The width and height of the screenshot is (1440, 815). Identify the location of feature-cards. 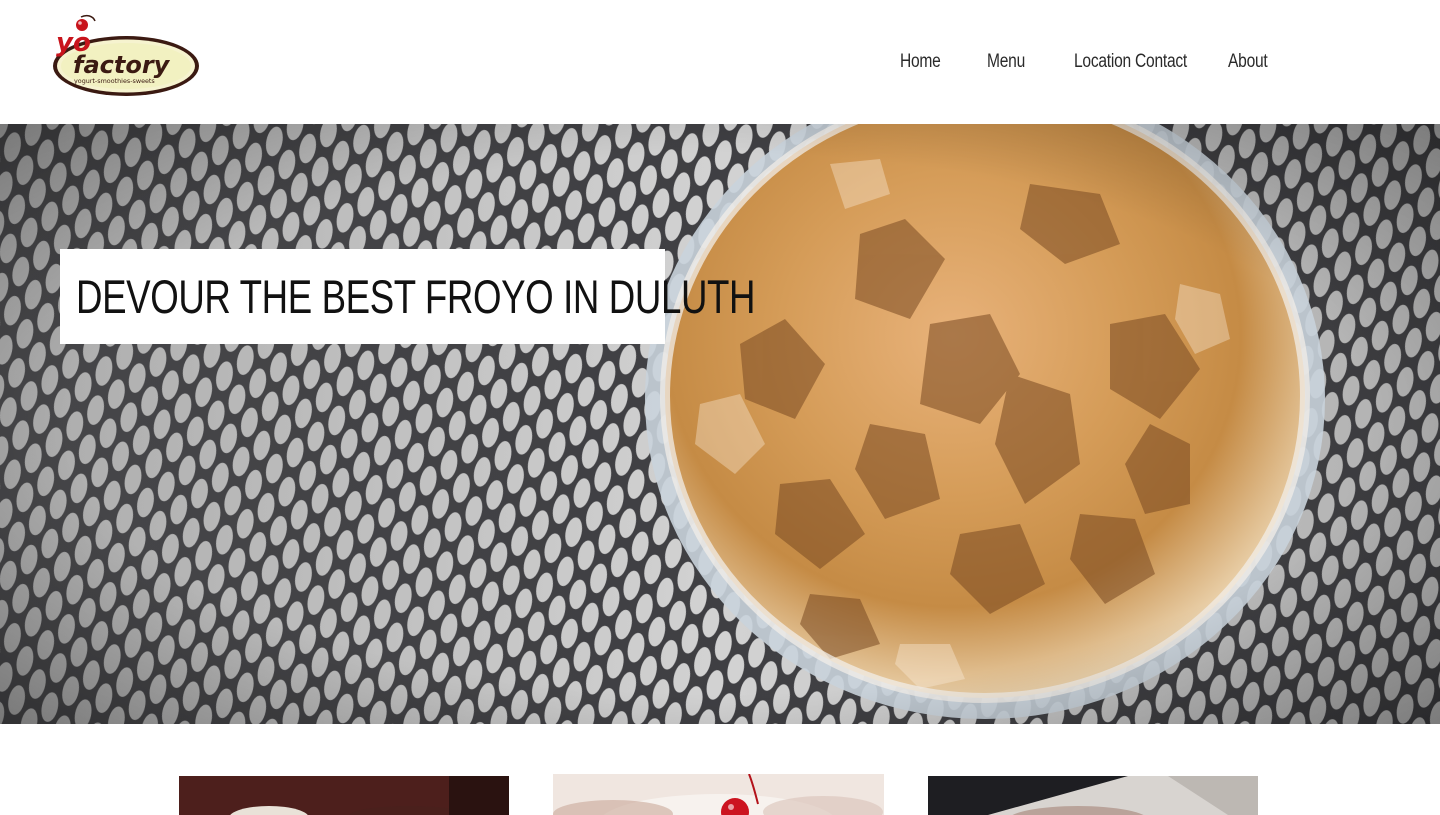
(720, 794).